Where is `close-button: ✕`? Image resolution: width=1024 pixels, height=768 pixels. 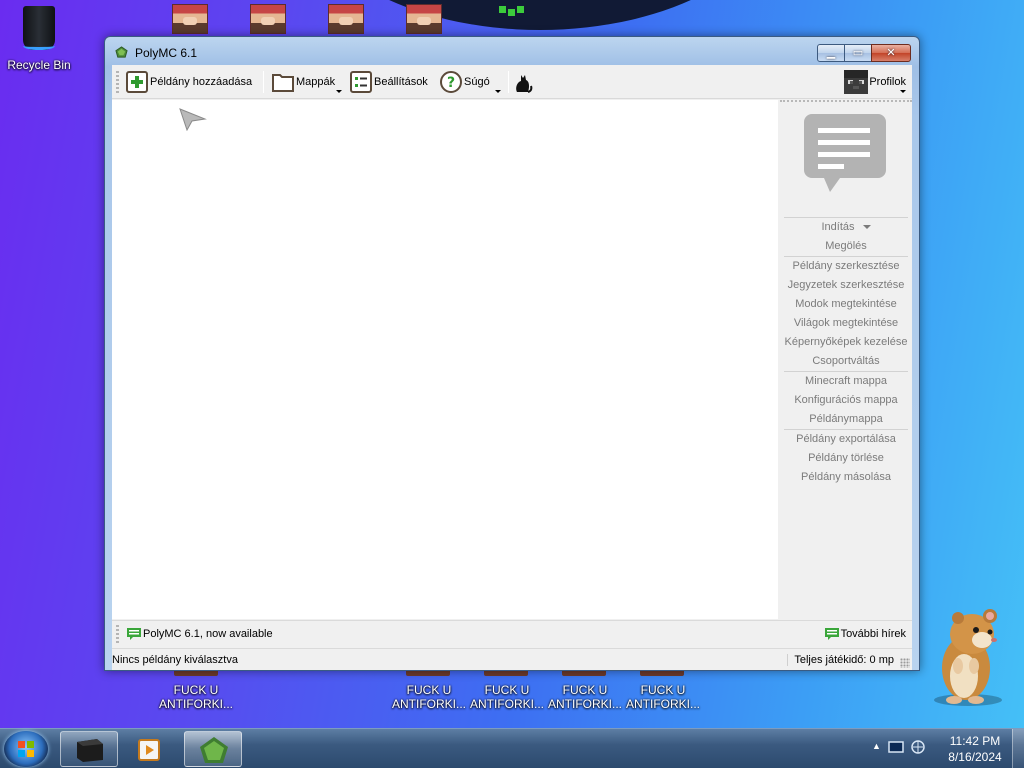 close-button: ✕ is located at coordinates (891, 53).